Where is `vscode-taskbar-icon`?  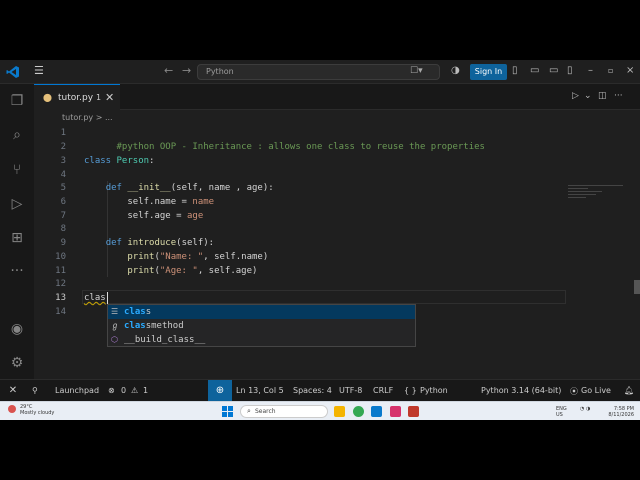 vscode-taskbar-icon is located at coordinates (376, 411).